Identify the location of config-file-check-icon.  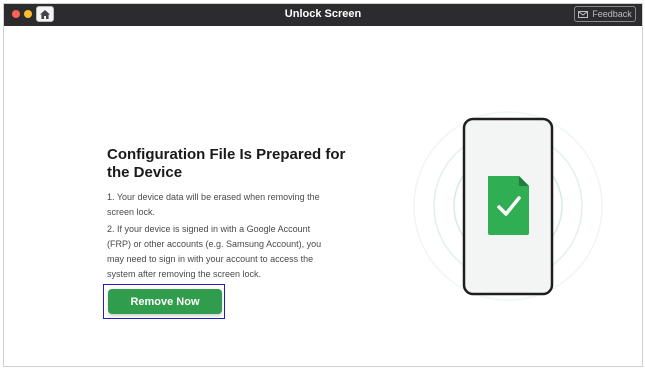
(508, 205).